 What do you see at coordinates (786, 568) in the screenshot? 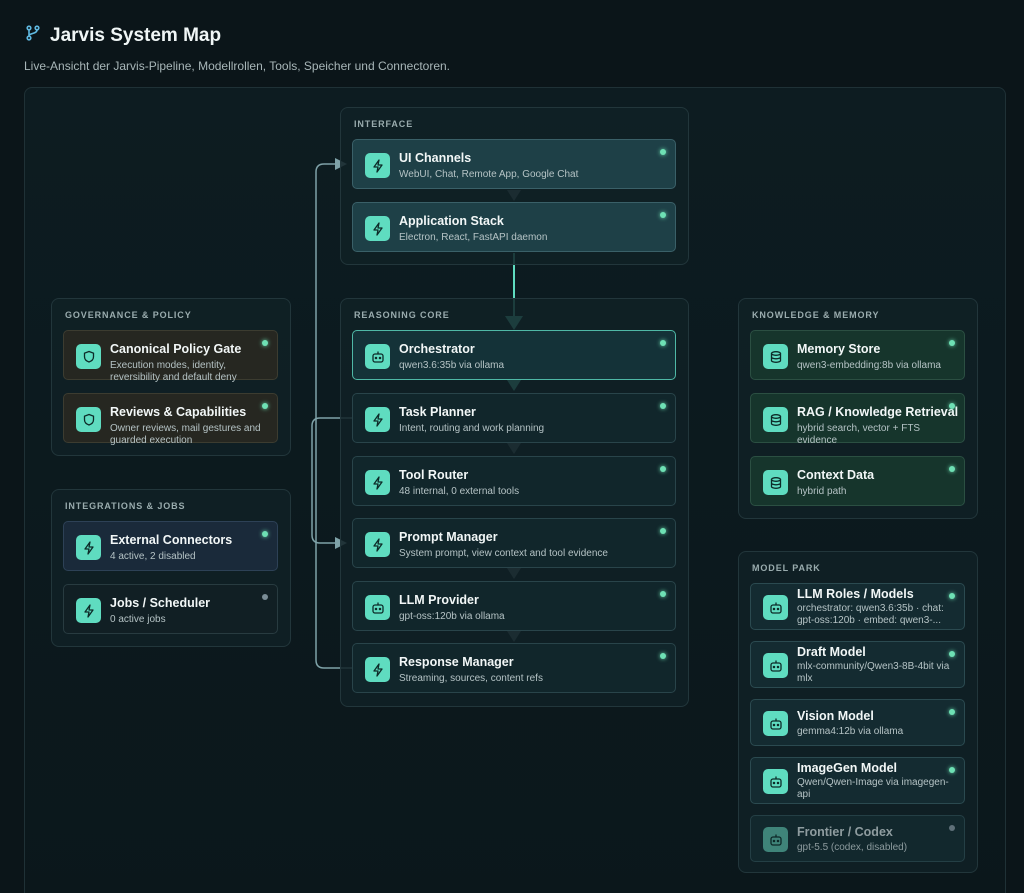
I see `group-label-models: MODEL PARK` at bounding box center [786, 568].